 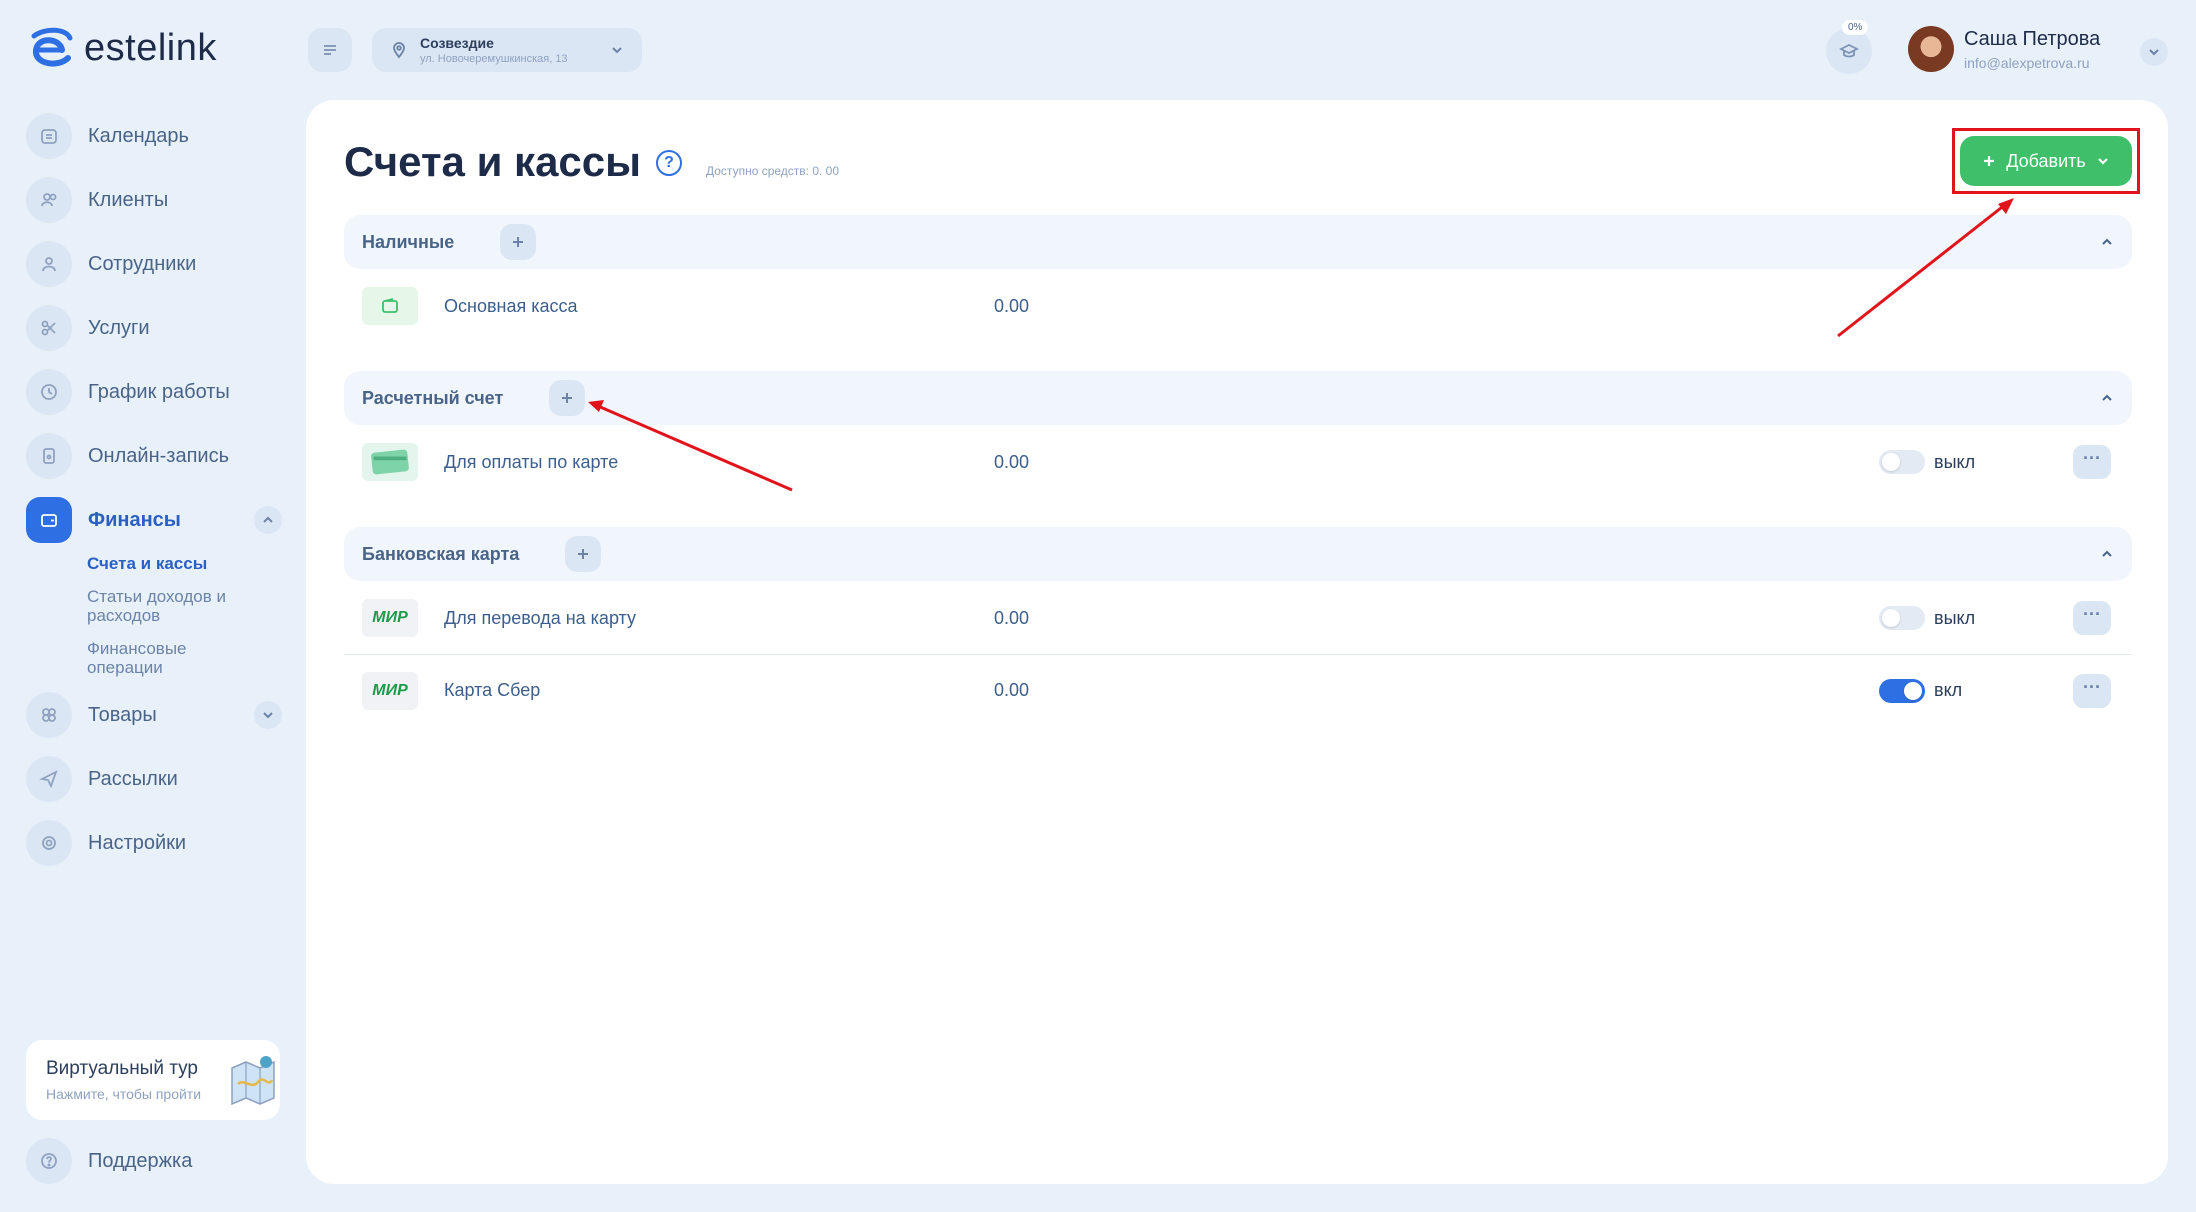 I want to click on calendar-icon, so click(x=49, y=136).